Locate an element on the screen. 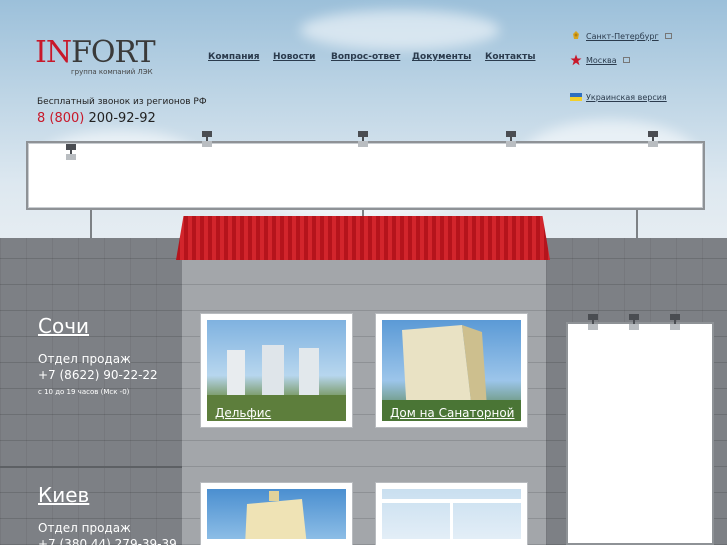 Image resolution: width=727 pixels, height=545 pixels. nav-link-news: Новости is located at coordinates (294, 57).